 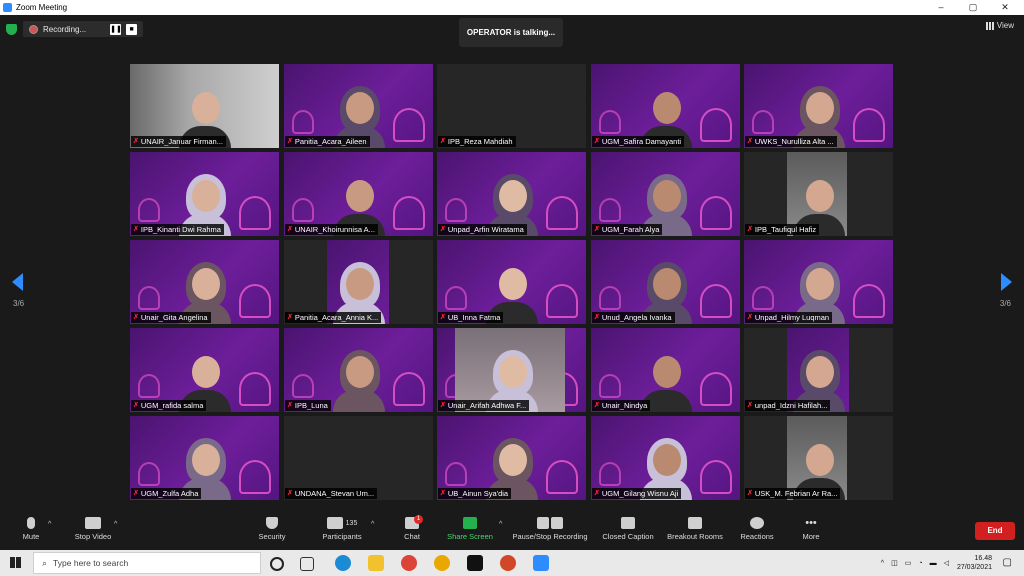 What do you see at coordinates (277, 564) in the screenshot?
I see `cortana-icon` at bounding box center [277, 564].